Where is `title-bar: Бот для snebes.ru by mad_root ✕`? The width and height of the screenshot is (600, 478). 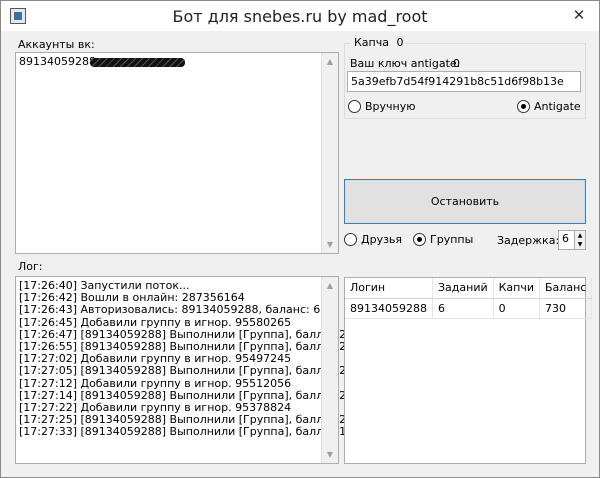
title-bar: Бот для snebes.ru by mad_root ✕ is located at coordinates (300, 16).